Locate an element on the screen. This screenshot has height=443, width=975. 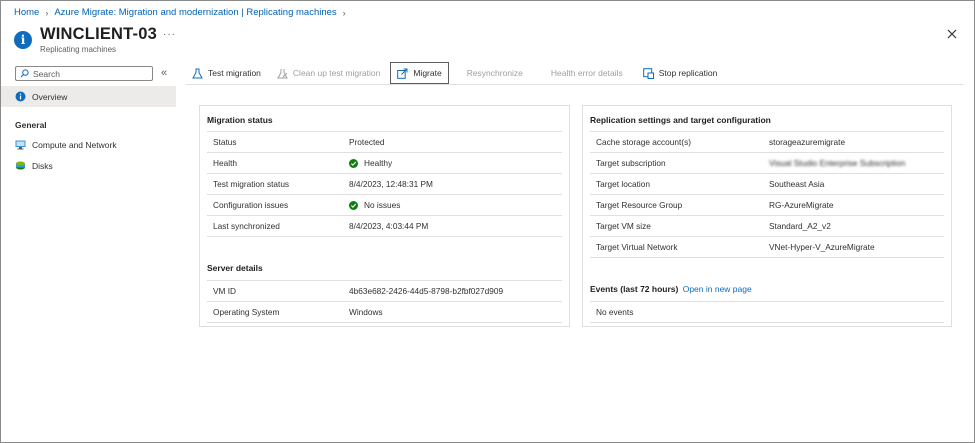
table-row: Health Healthy is located at coordinates (384, 163).